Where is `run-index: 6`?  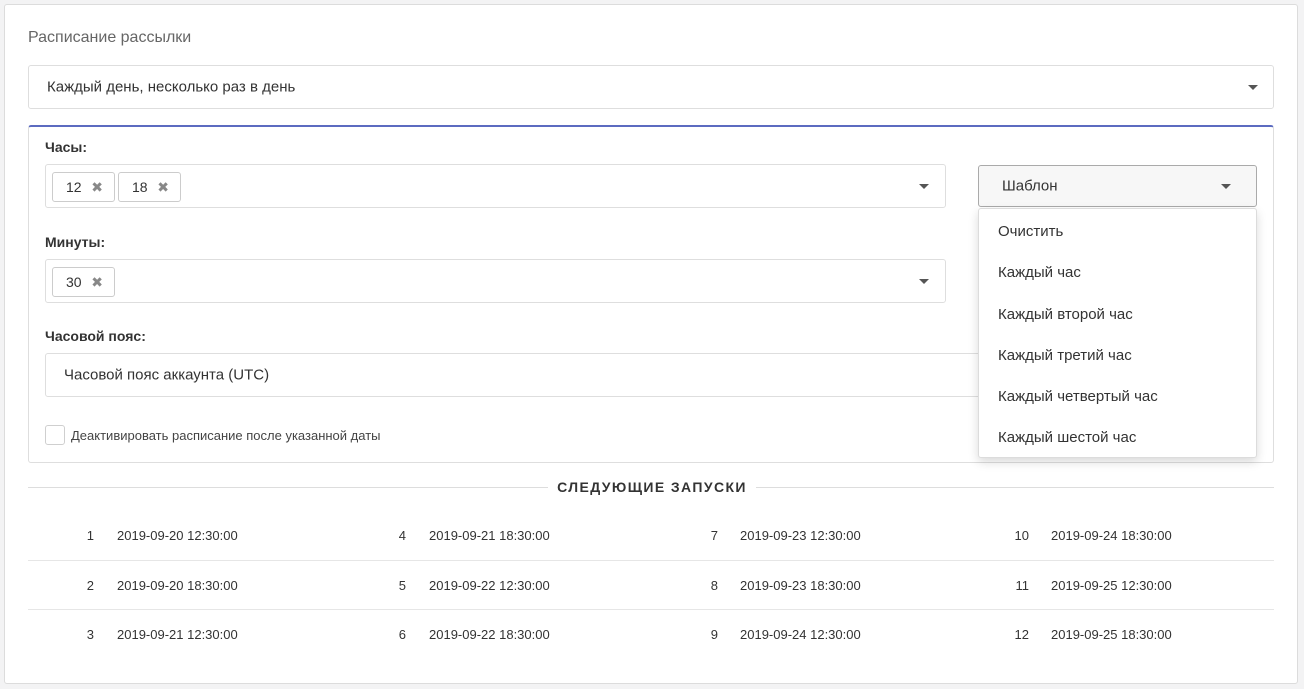
run-index: 6 is located at coordinates (402, 634).